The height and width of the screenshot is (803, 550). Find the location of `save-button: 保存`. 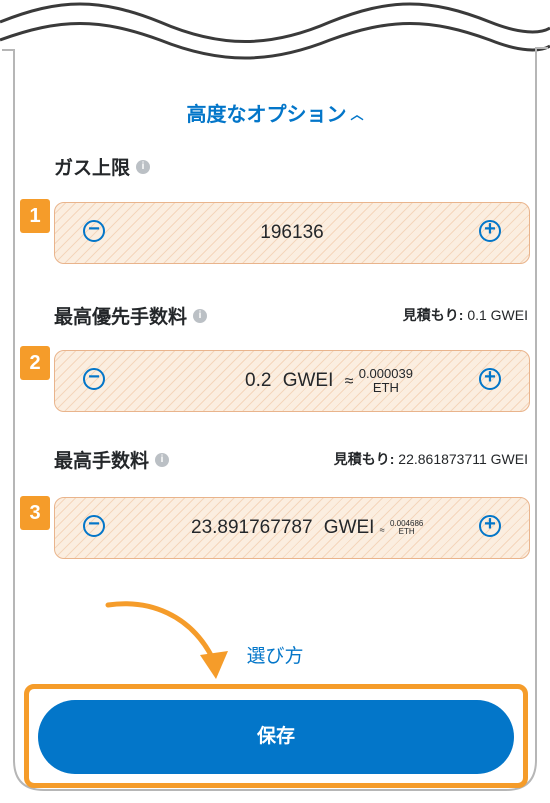

save-button: 保存 is located at coordinates (276, 737).